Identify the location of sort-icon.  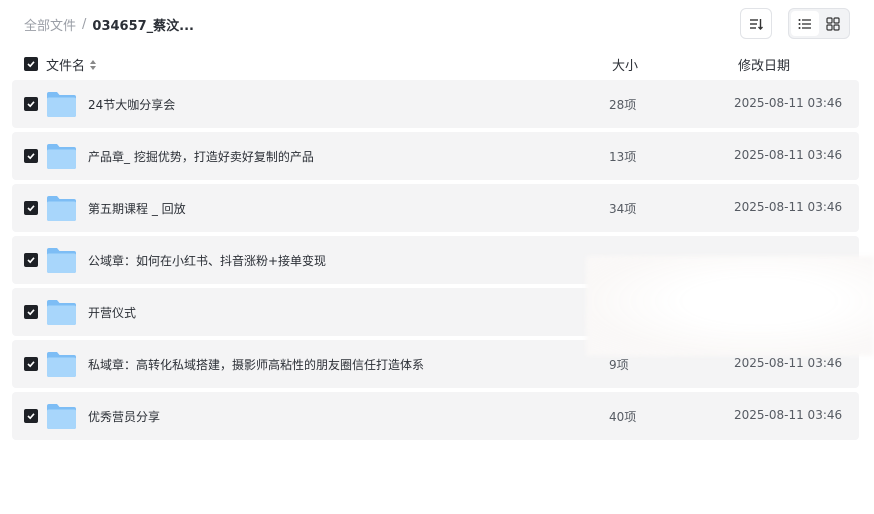
(756, 24).